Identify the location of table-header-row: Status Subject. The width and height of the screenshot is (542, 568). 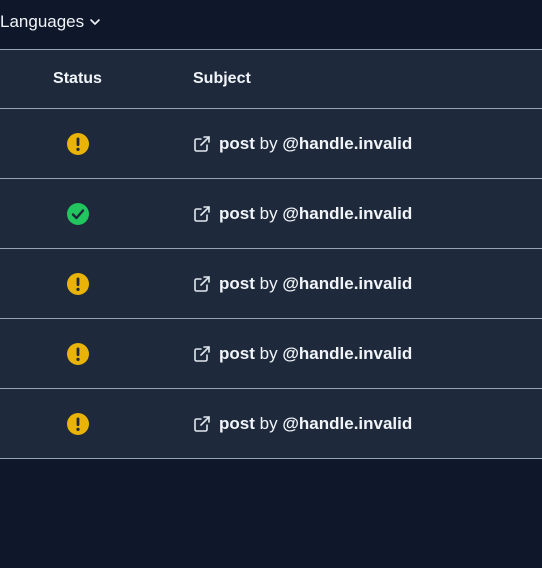
(271, 79).